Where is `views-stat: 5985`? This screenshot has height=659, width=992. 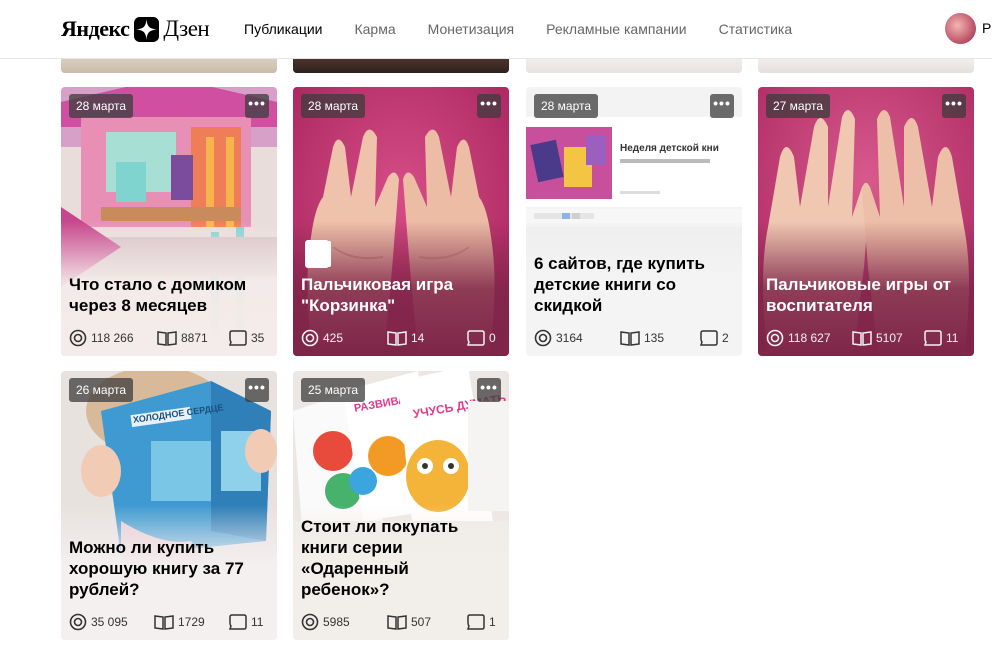 views-stat: 5985 is located at coordinates (325, 622).